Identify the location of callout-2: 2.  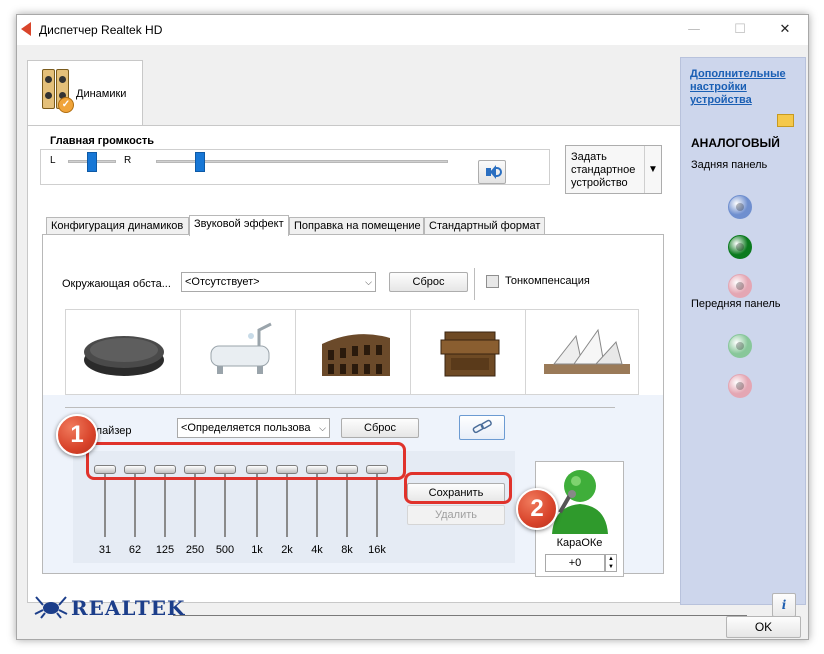
(537, 509).